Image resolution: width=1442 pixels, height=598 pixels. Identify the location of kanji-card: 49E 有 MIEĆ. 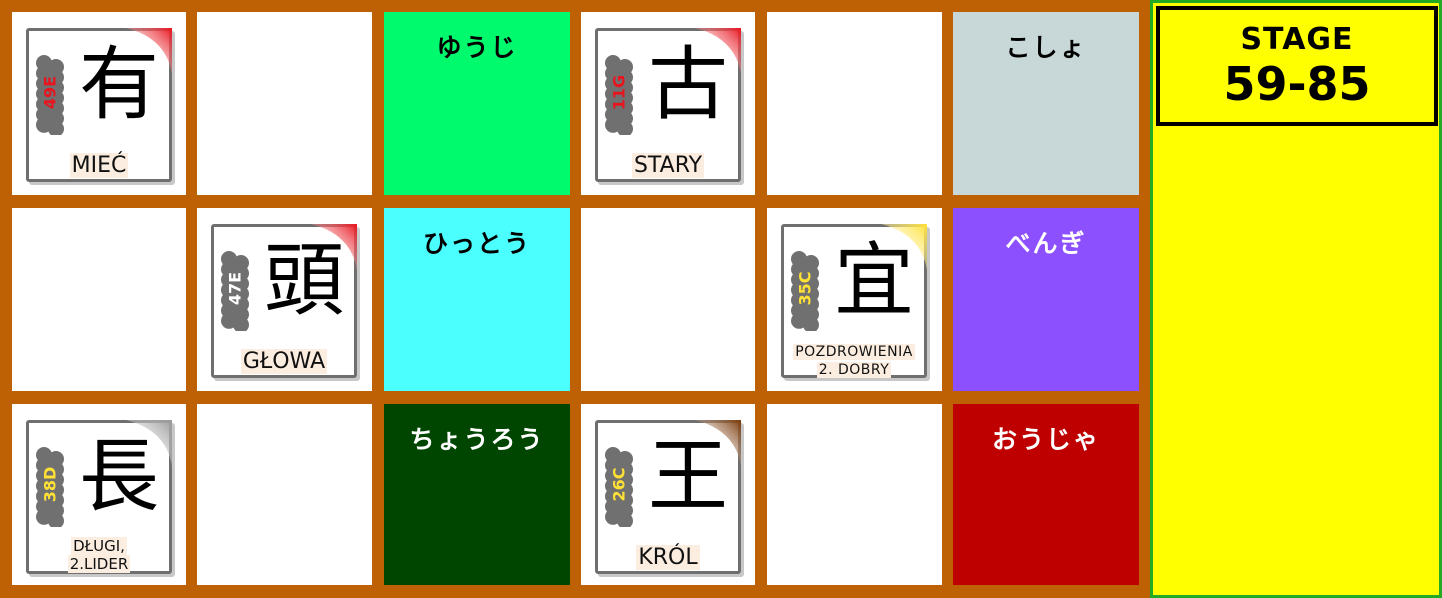
(99, 105).